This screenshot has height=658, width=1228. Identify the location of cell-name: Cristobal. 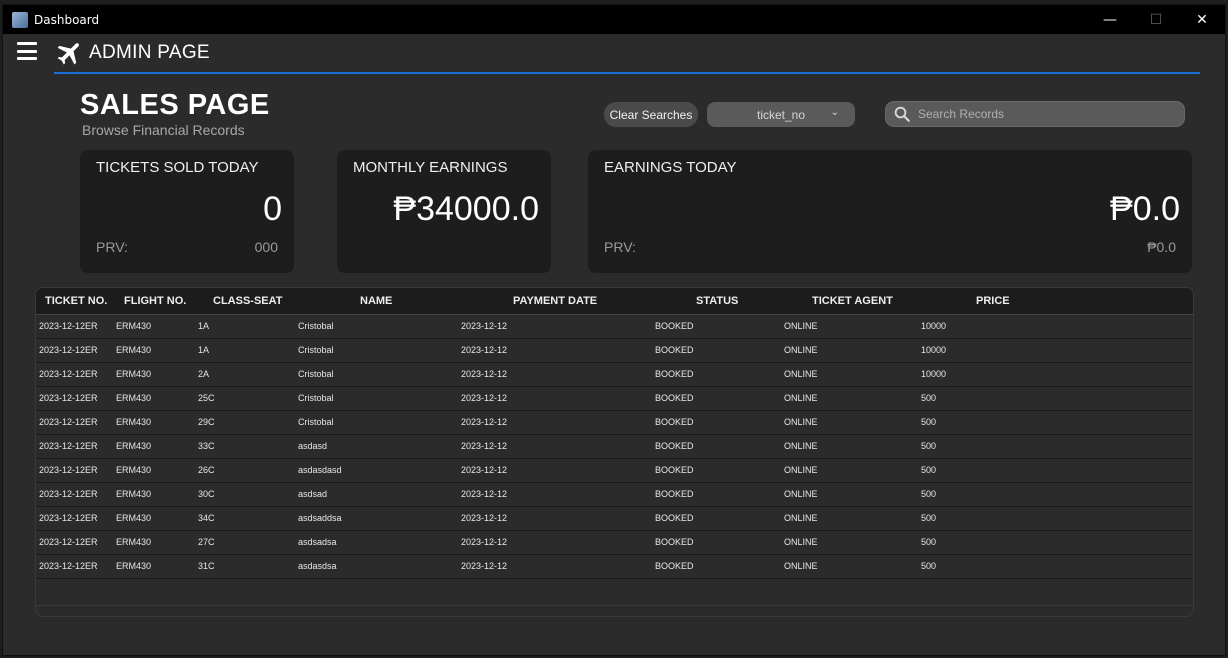
(316, 422).